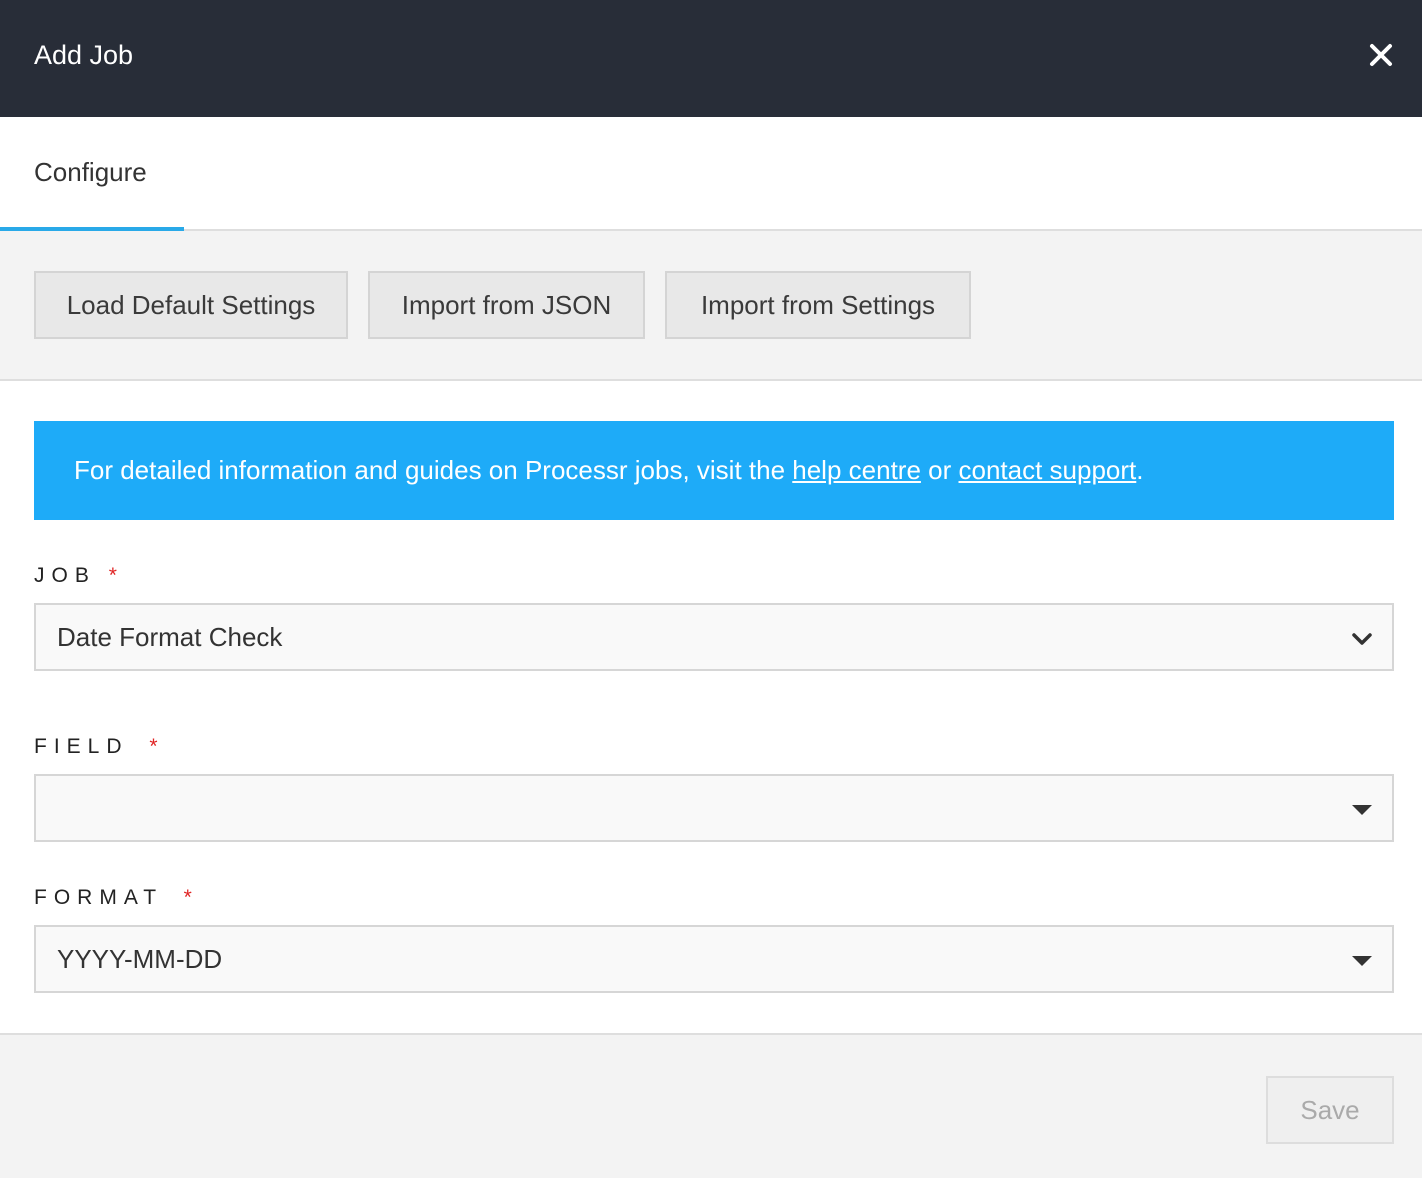 This screenshot has height=1178, width=1422. Describe the element at coordinates (191, 305) in the screenshot. I see `load-default-settings-button: Load Default Settings` at that location.